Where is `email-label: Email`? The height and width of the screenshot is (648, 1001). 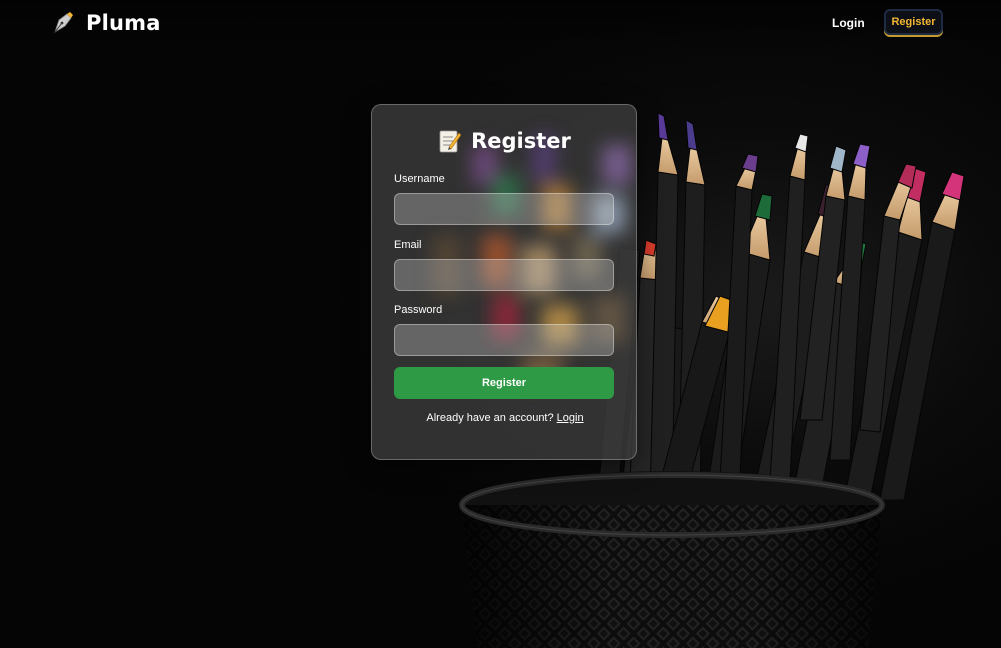
email-label: Email is located at coordinates (408, 245).